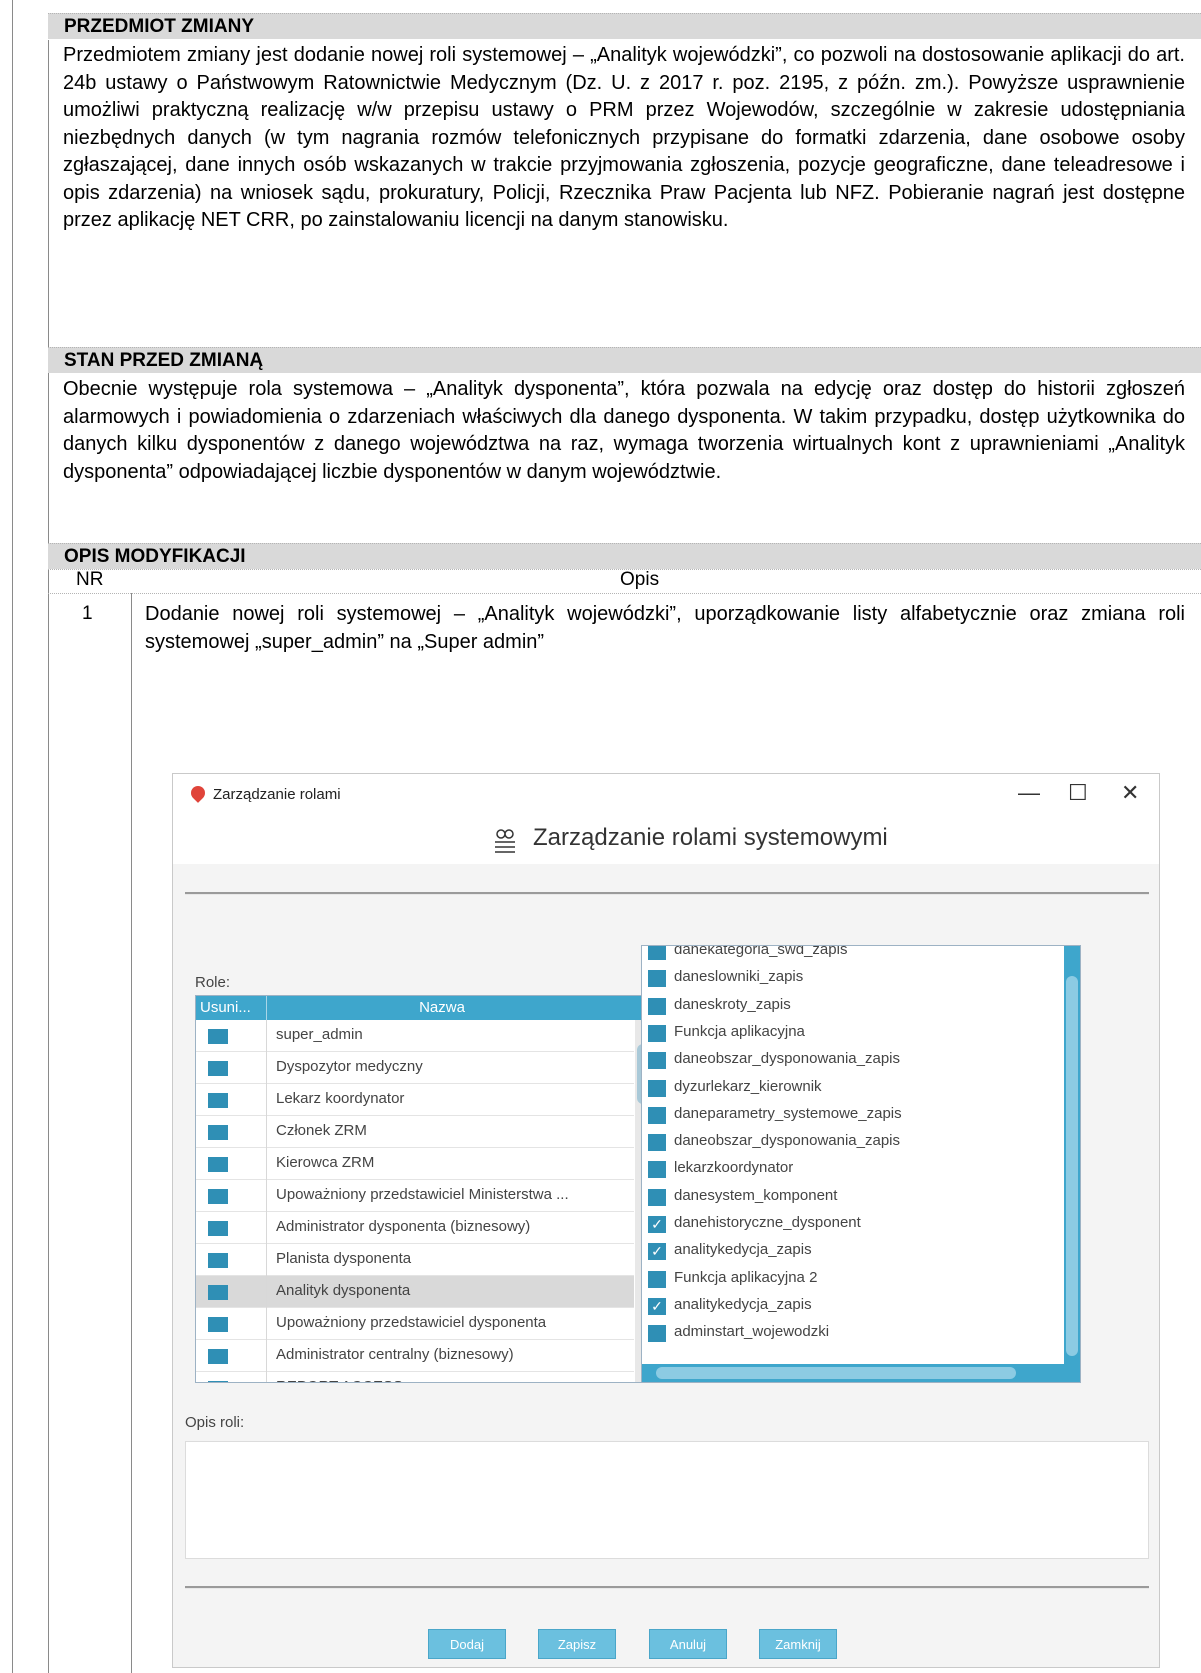  I want to click on permission-label: danesystem_komponent, so click(756, 1195).